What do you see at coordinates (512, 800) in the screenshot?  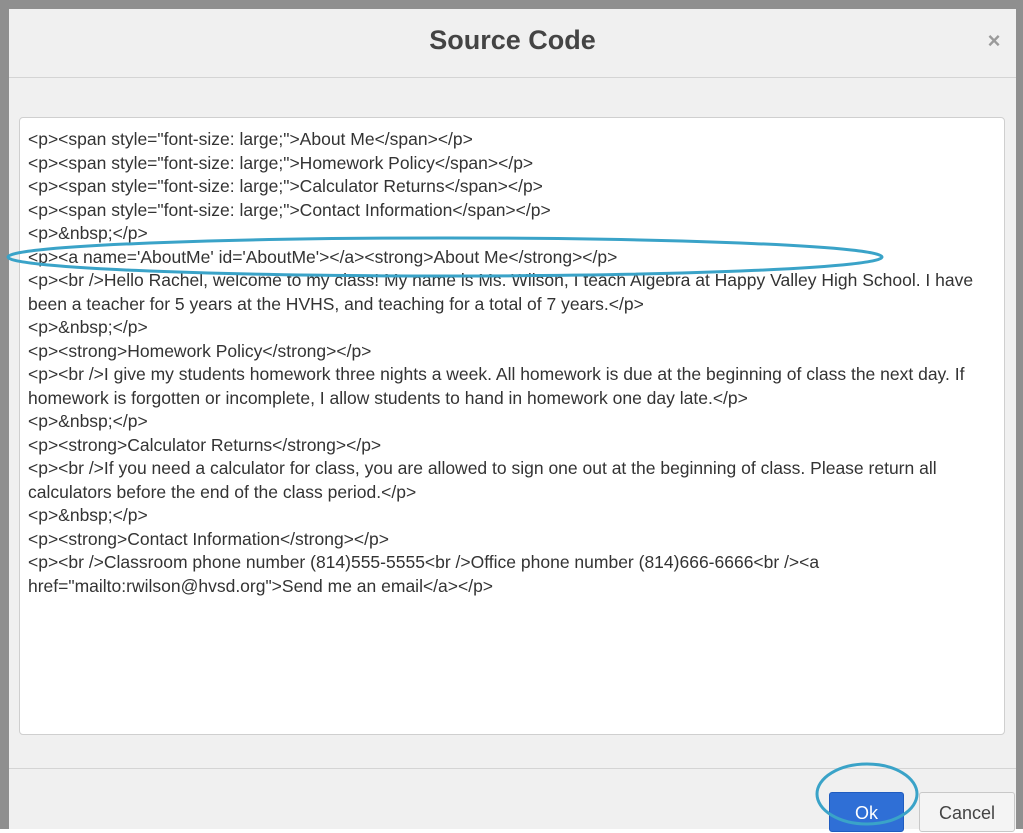 I see `dialog-footer: Ok Cancel` at bounding box center [512, 800].